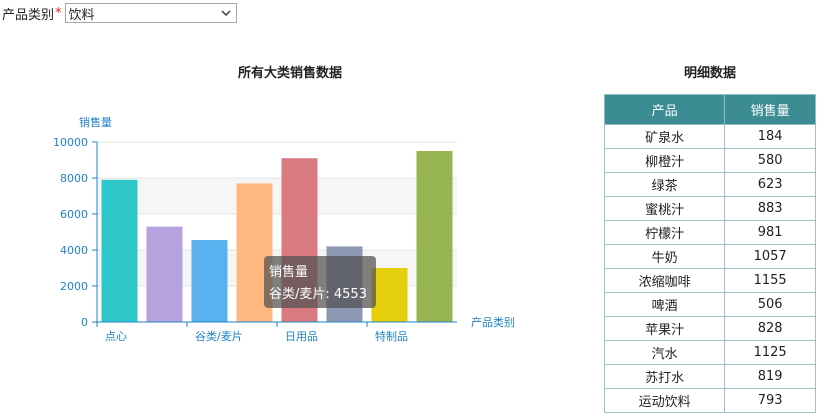 This screenshot has height=420, width=829. What do you see at coordinates (74, 250) in the screenshot?
I see `y-tick-label: 4000` at bounding box center [74, 250].